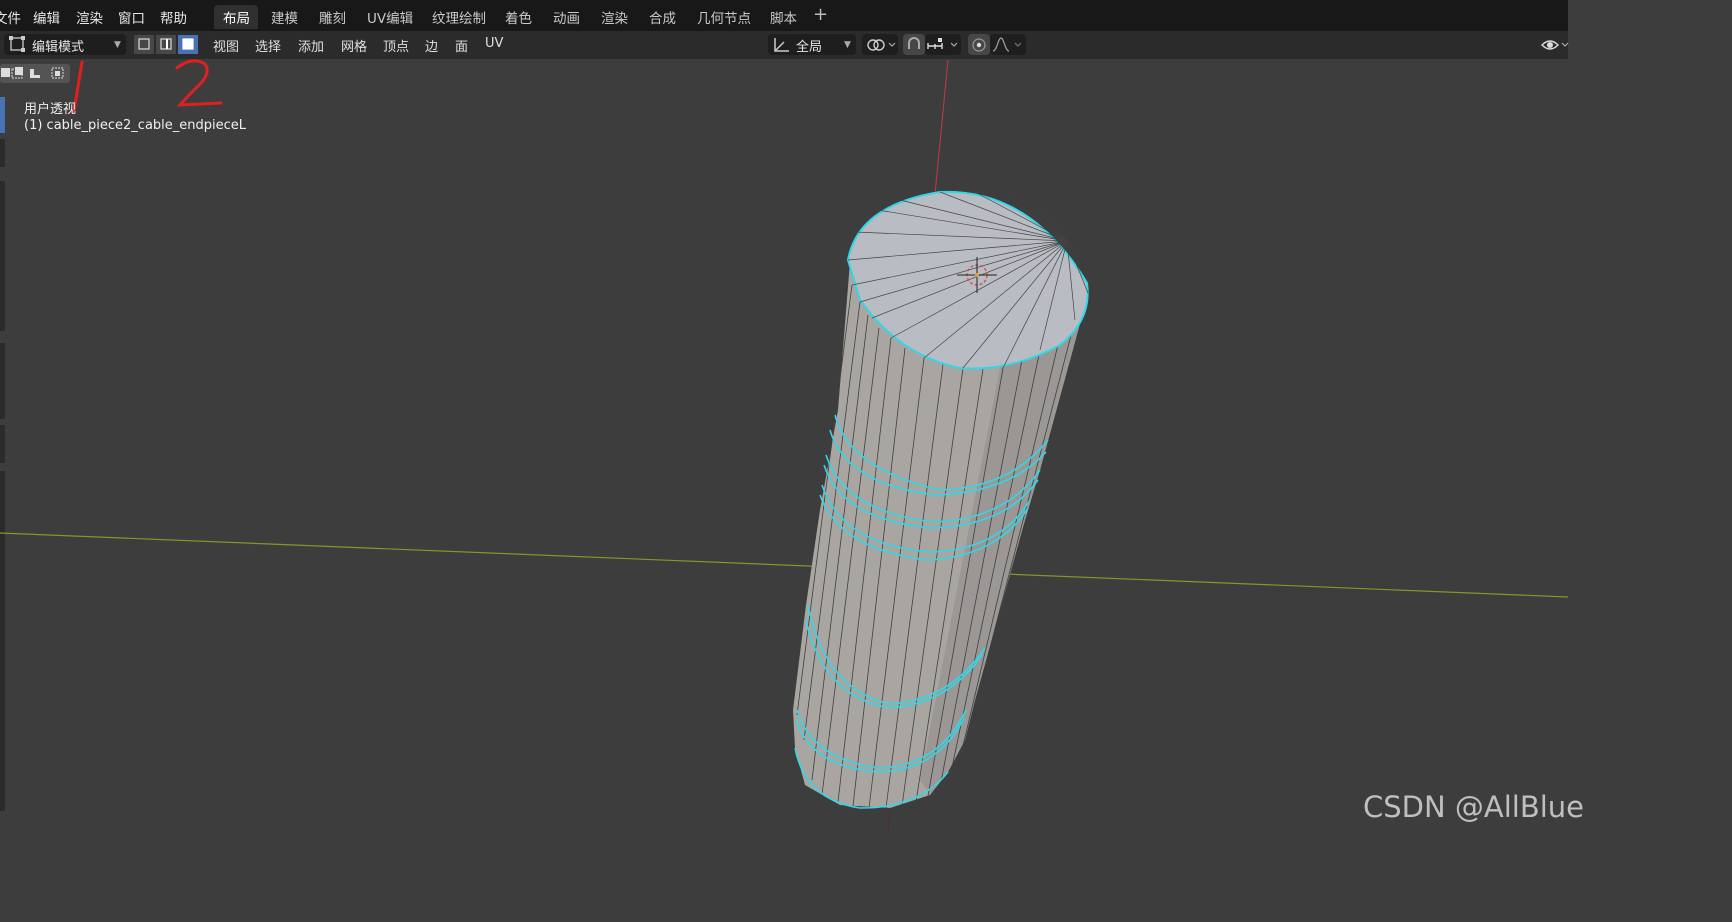 The height and width of the screenshot is (922, 1732). Describe the element at coordinates (941, 127) in the screenshot. I see `z-axis-line` at that location.